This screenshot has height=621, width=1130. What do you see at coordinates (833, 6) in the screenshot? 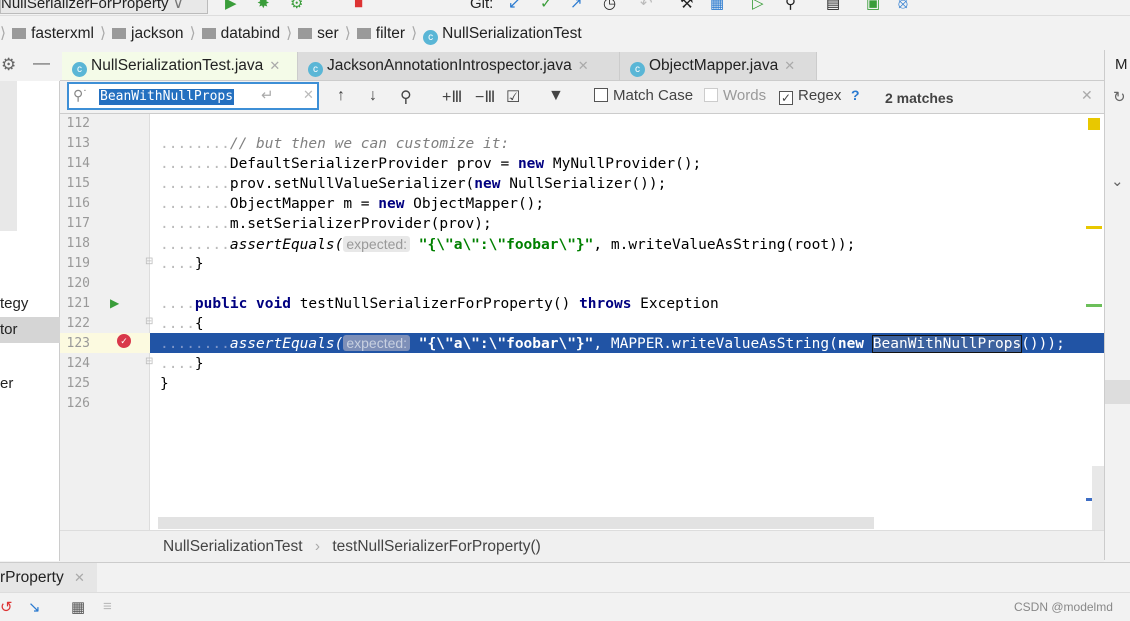
I see `presentation-icon: ▤` at bounding box center [833, 6].